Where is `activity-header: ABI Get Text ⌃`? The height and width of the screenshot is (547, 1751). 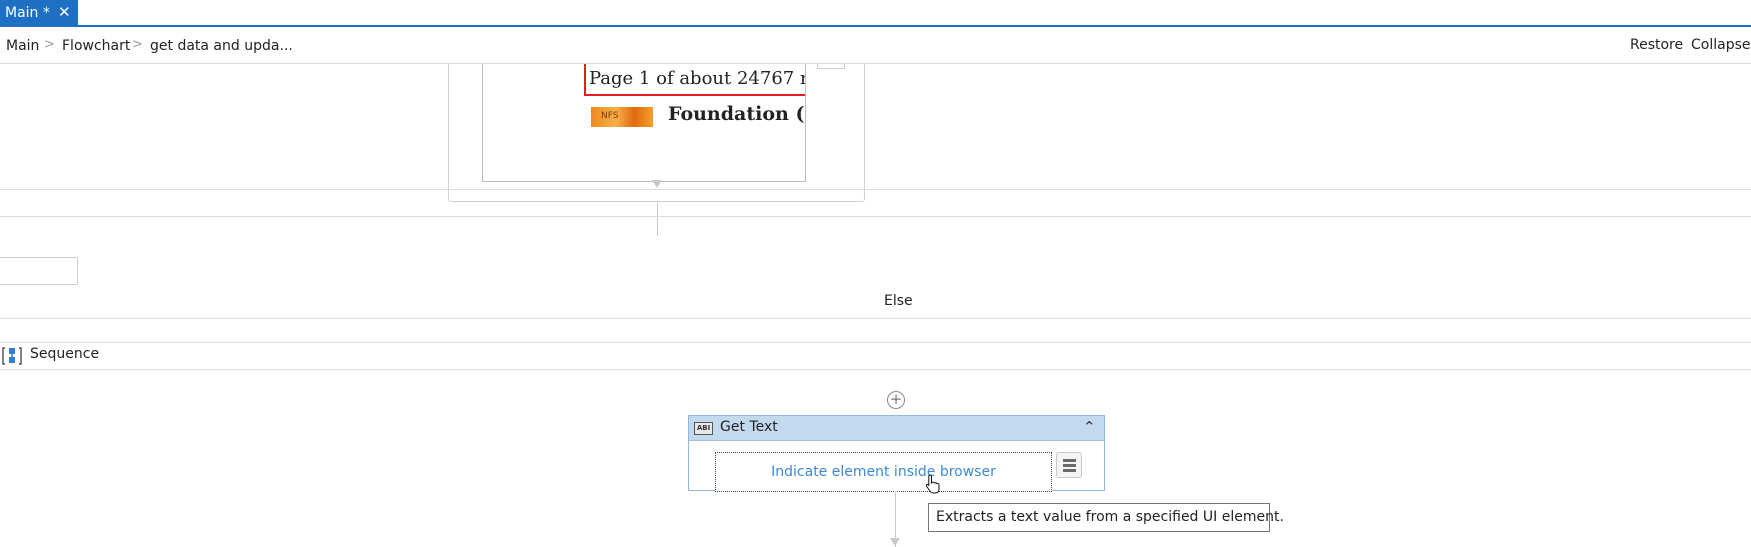 activity-header: ABI Get Text ⌃ is located at coordinates (896, 428).